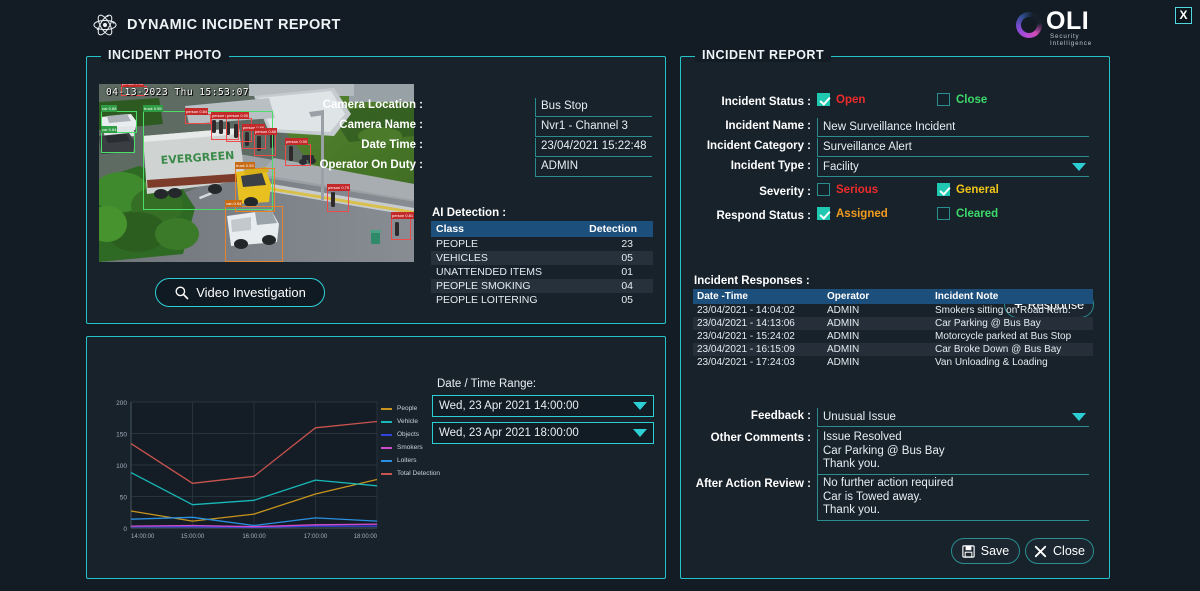  Describe the element at coordinates (985, 551) in the screenshot. I see `save-button: Save` at that location.